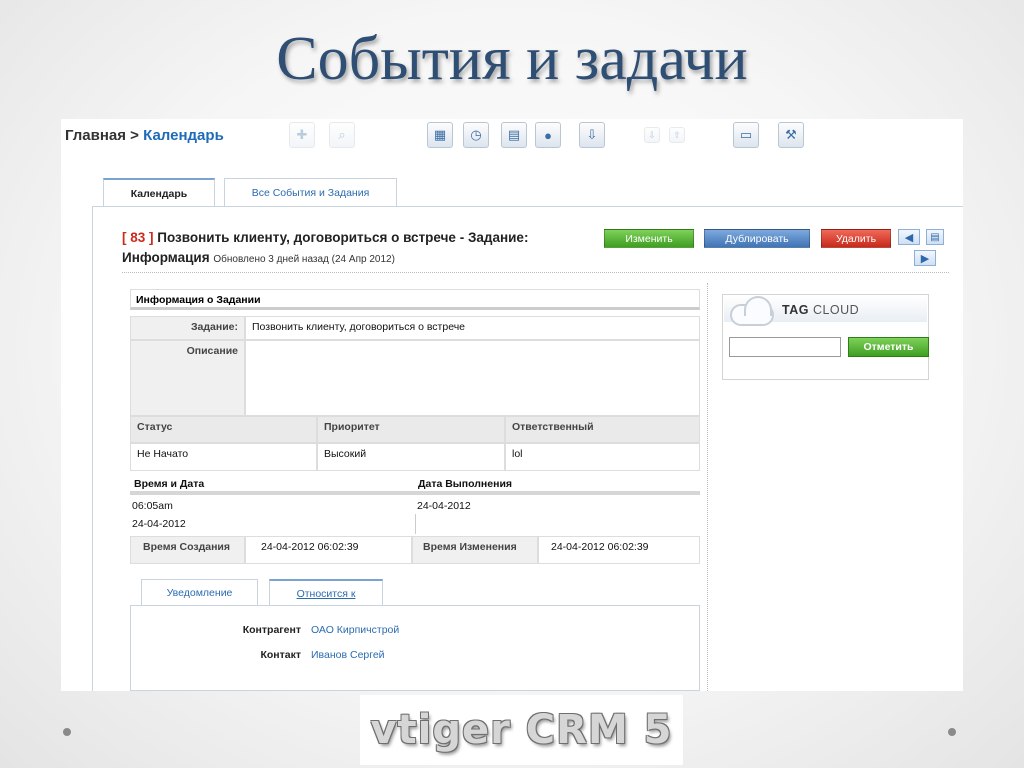 The image size is (1024, 768). I want to click on slide-bullet-left, so click(67, 732).